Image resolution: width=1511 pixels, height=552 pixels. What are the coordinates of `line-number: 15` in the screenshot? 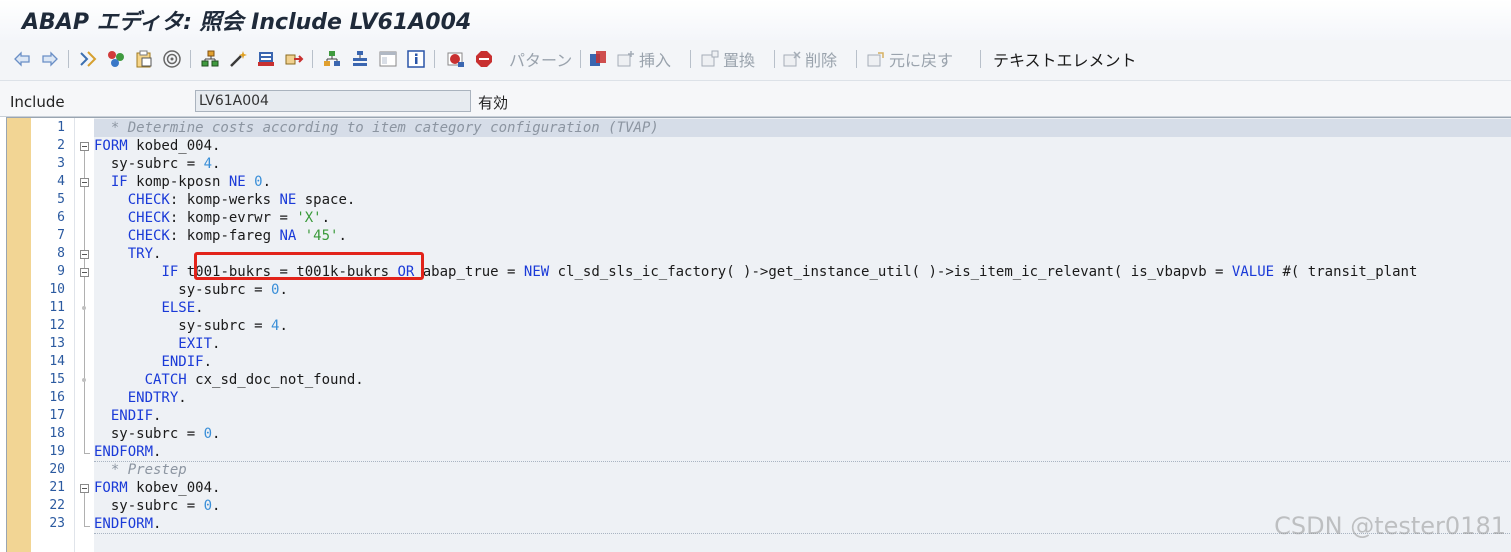 It's located at (57, 379).